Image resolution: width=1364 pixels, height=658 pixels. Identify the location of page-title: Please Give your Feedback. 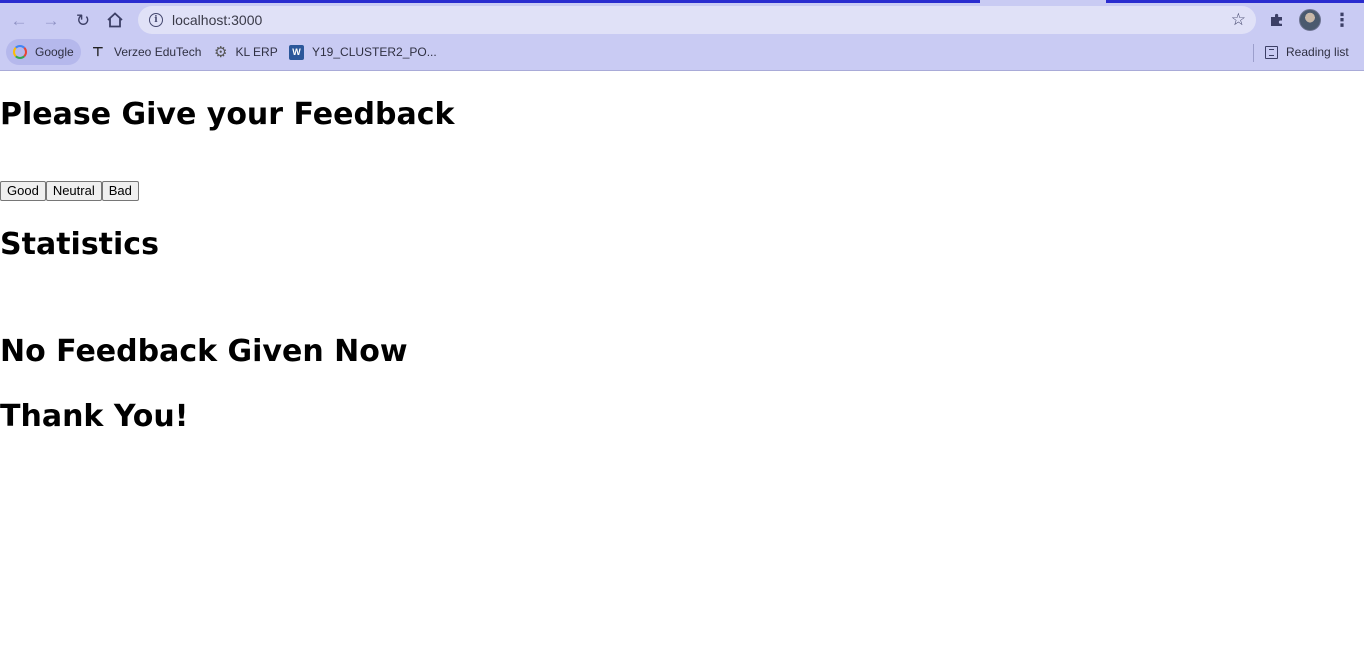
(227, 114).